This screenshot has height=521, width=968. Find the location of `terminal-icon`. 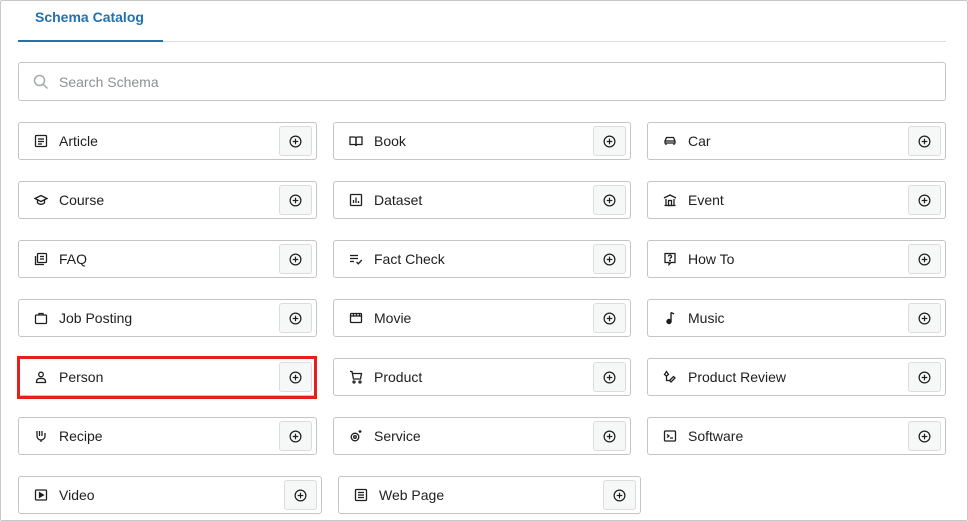

terminal-icon is located at coordinates (670, 436).